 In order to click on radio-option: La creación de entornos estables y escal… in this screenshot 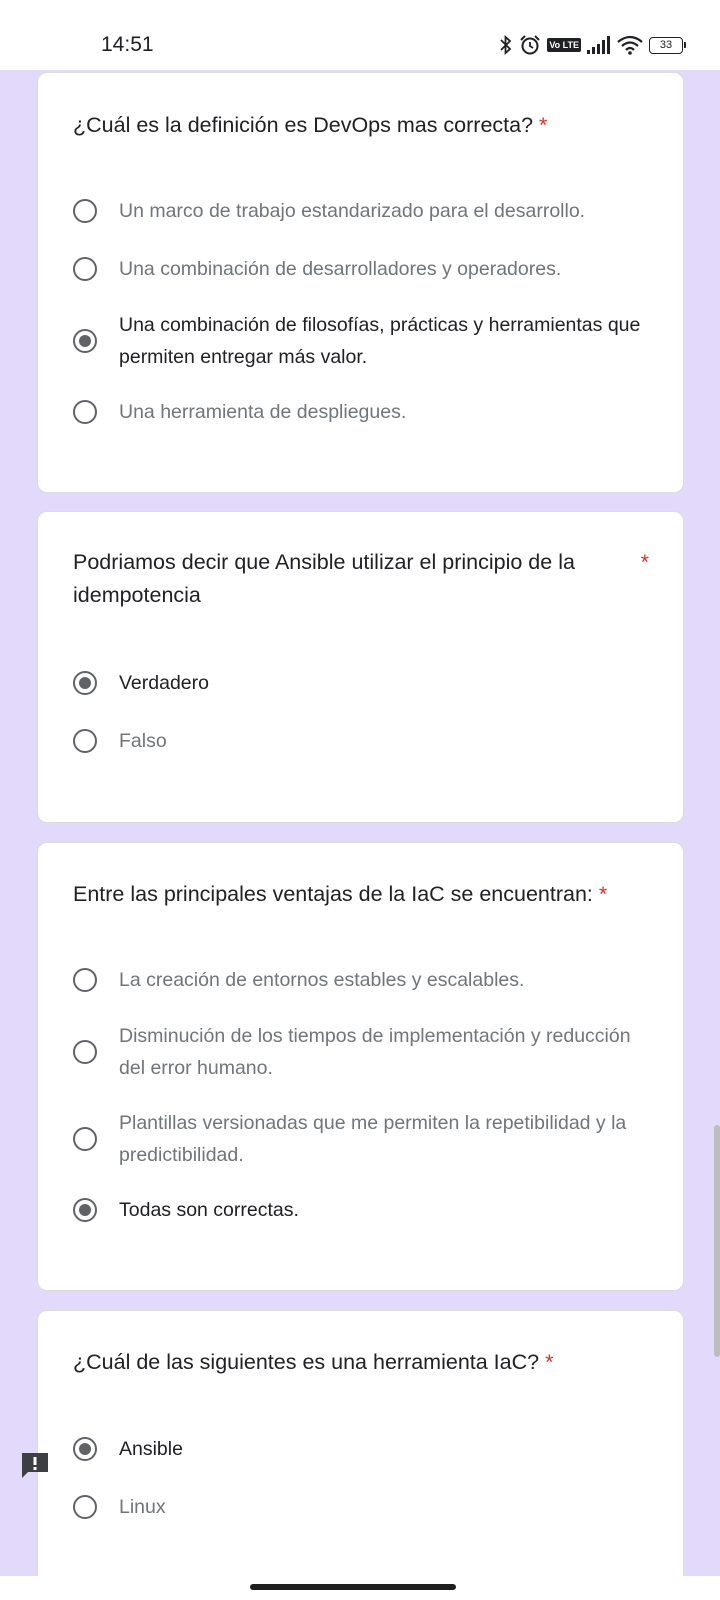, I will do `click(363, 980)`.